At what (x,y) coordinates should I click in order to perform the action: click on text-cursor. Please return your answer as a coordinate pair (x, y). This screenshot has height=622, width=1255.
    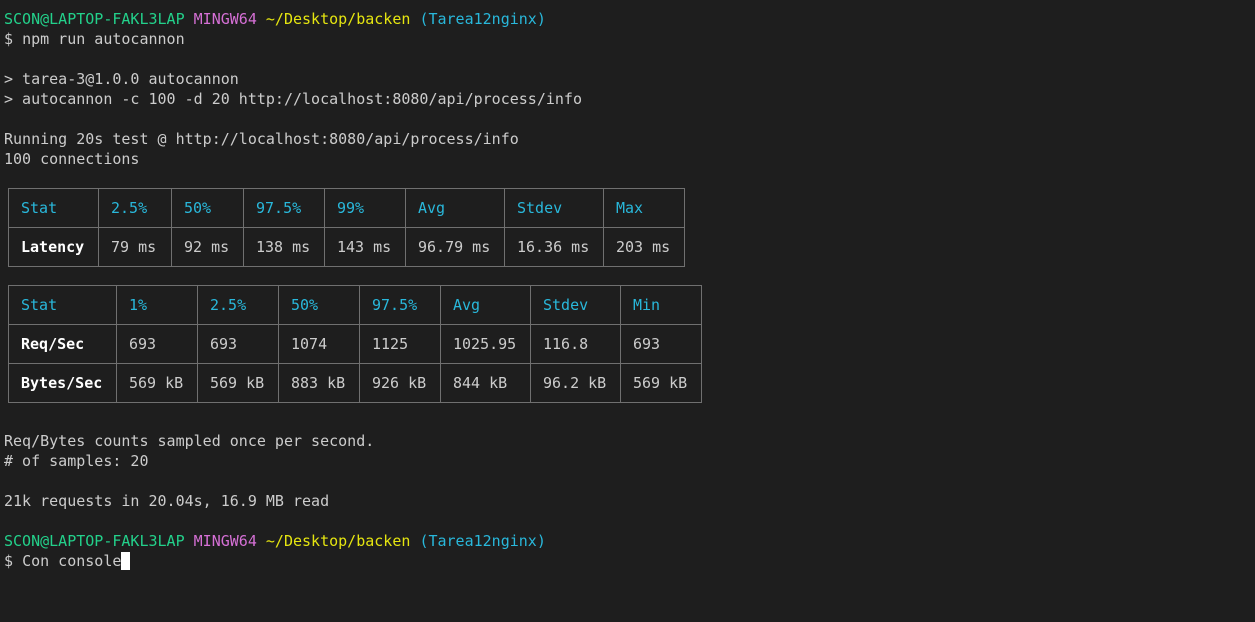
    Looking at the image, I should click on (126, 561).